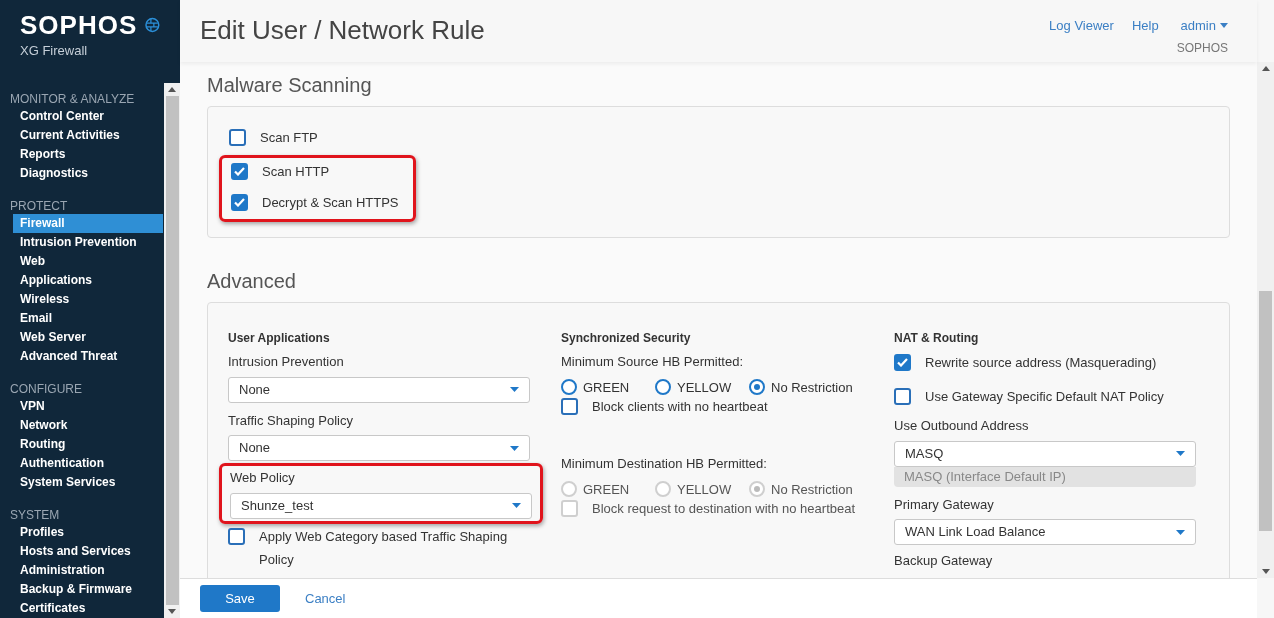 The image size is (1274, 618). I want to click on product-name: XG Firewall, so click(54, 51).